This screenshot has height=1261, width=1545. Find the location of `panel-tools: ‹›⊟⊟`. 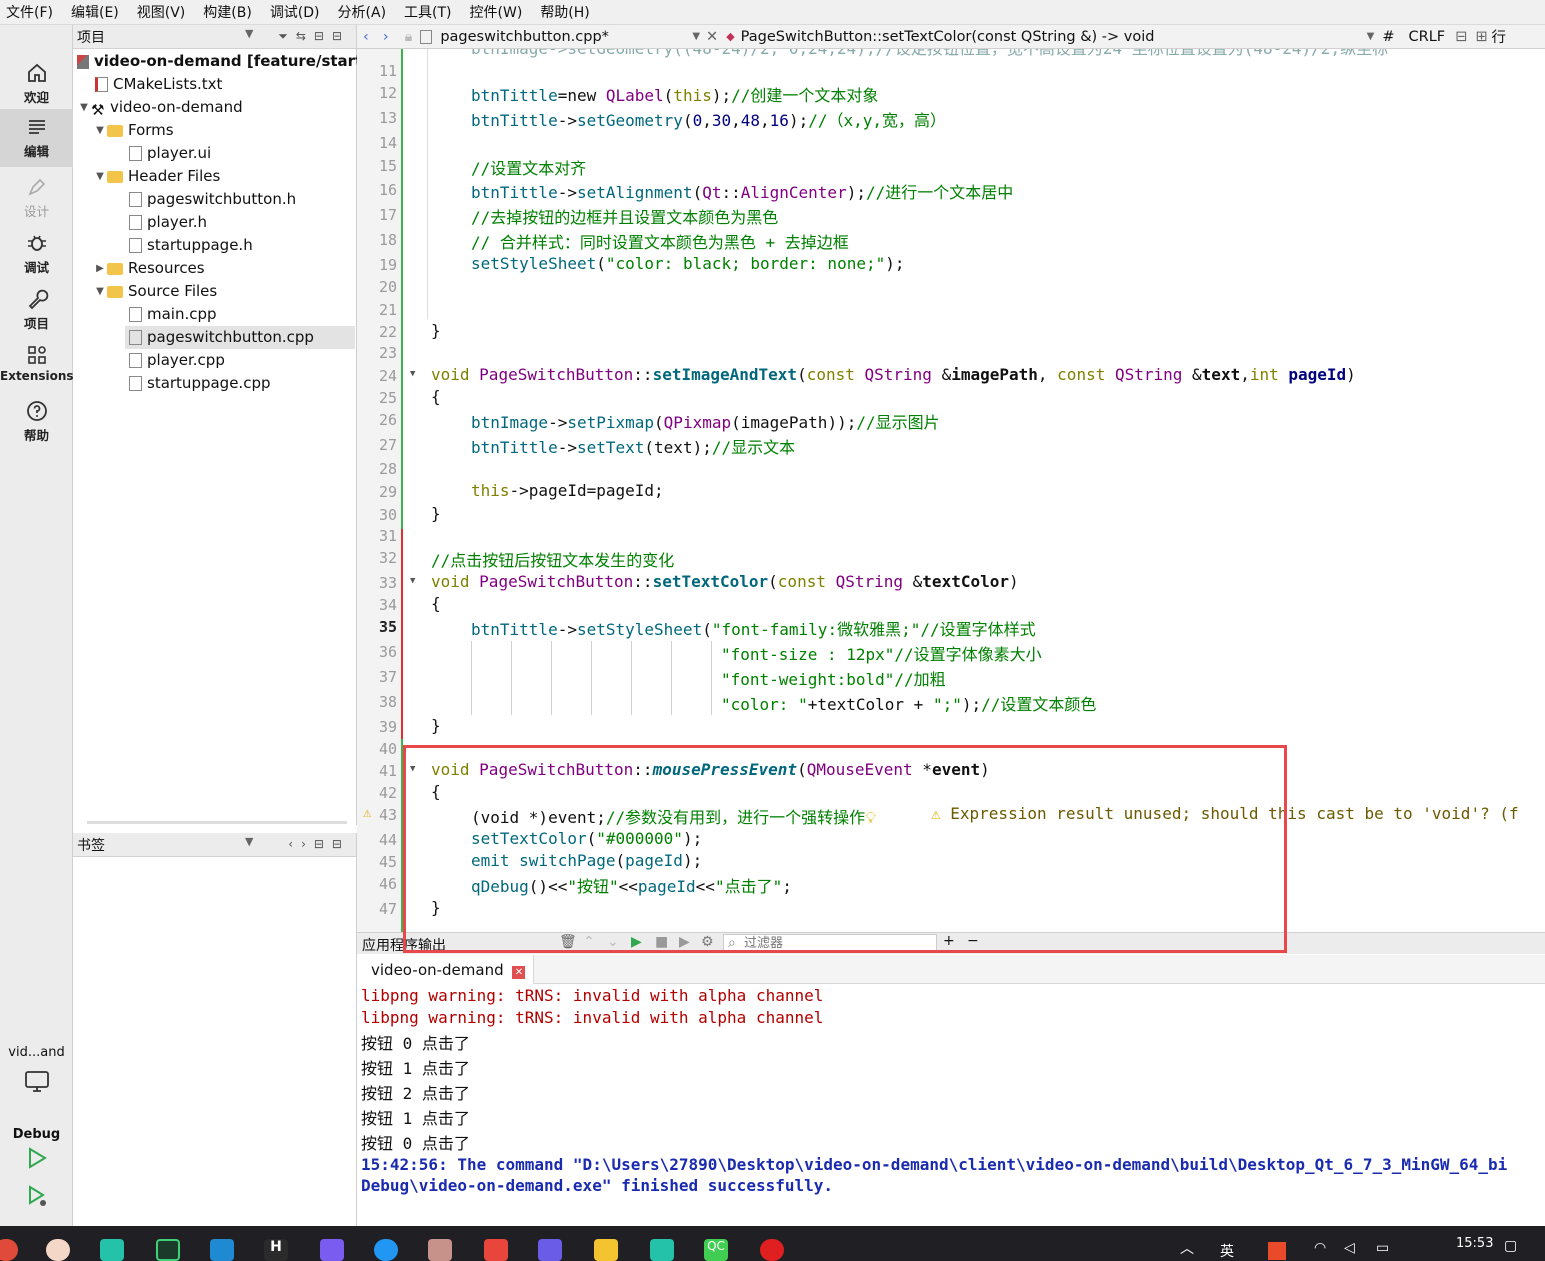

panel-tools: ‹›⊟⊟ is located at coordinates (319, 844).